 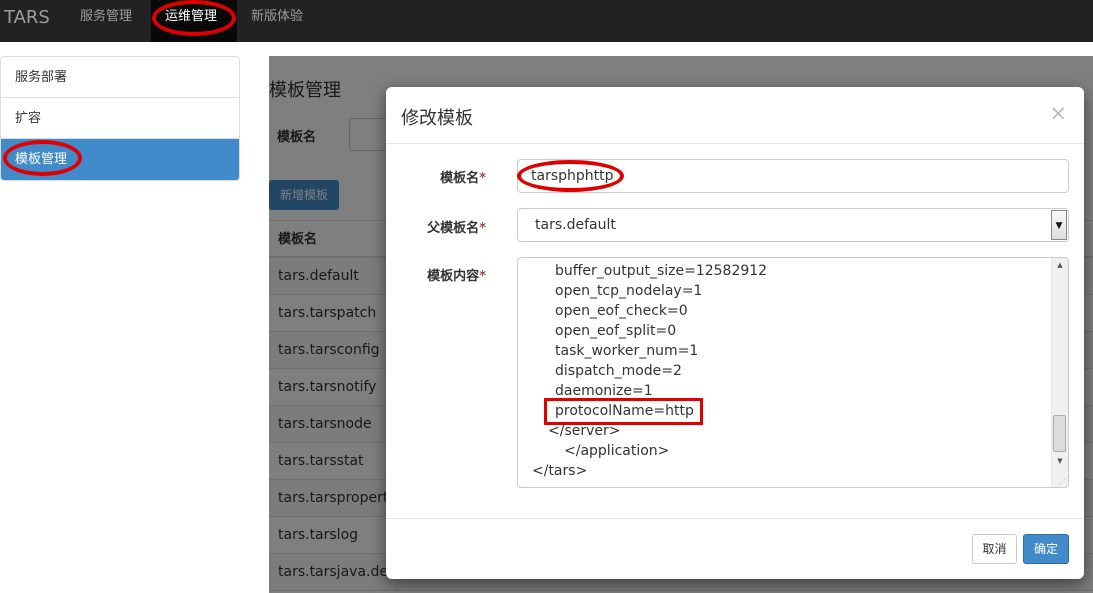 I want to click on sidebar-item-deploy: 服务部署, so click(x=120, y=77).